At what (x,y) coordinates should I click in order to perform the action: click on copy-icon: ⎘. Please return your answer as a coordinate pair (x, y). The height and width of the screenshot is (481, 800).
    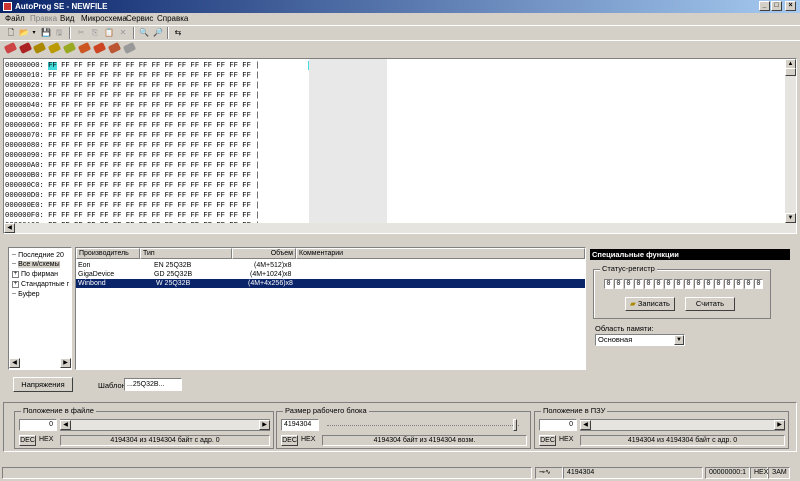
    Looking at the image, I should click on (95, 33).